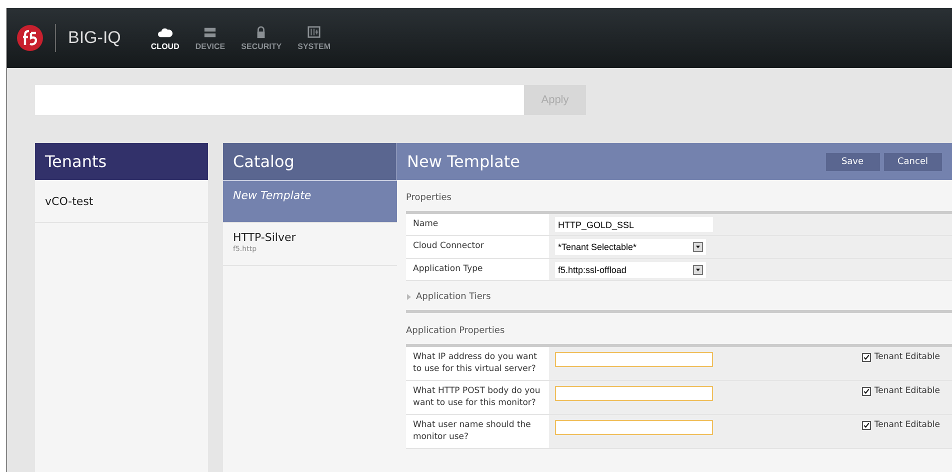 This screenshot has width=952, height=472. I want to click on nav-tab: DEVICE, so click(210, 38).